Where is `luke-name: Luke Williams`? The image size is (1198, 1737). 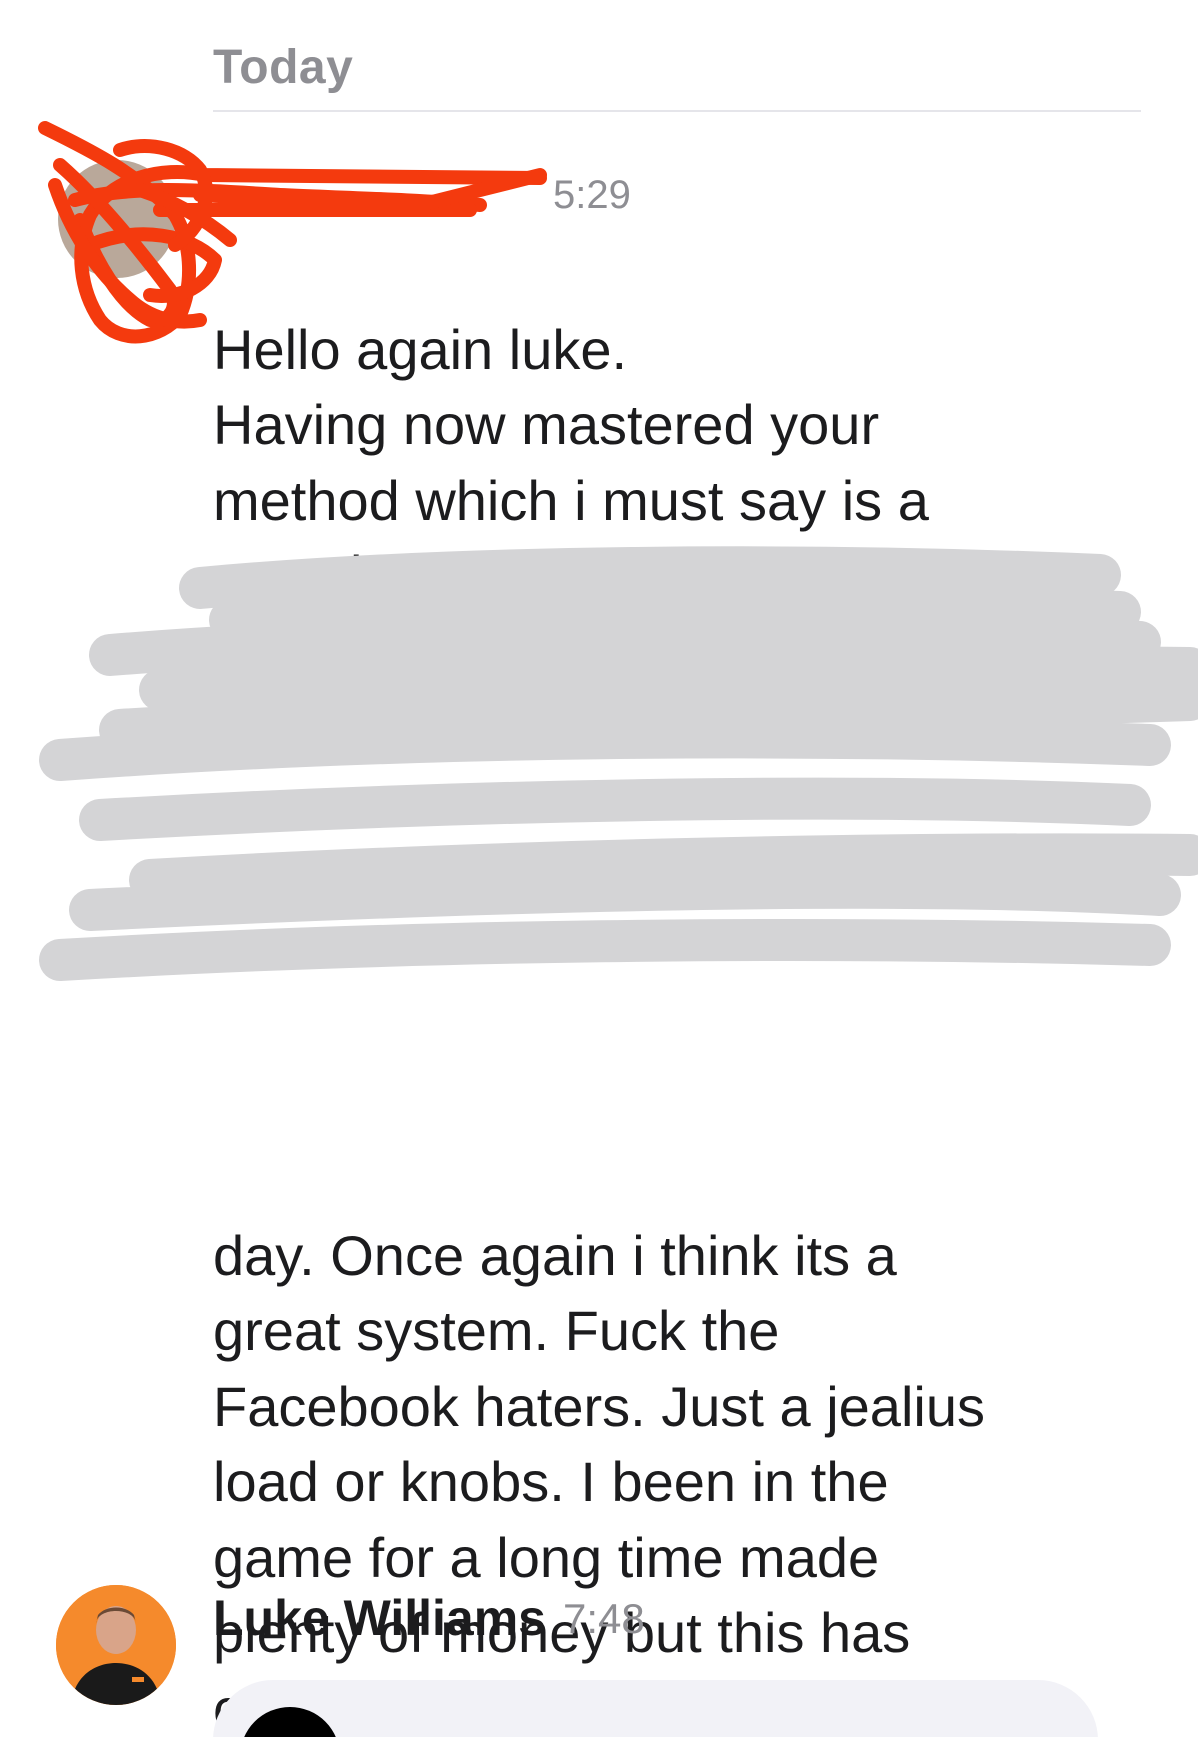
luke-name: Luke Williams is located at coordinates (379, 1618).